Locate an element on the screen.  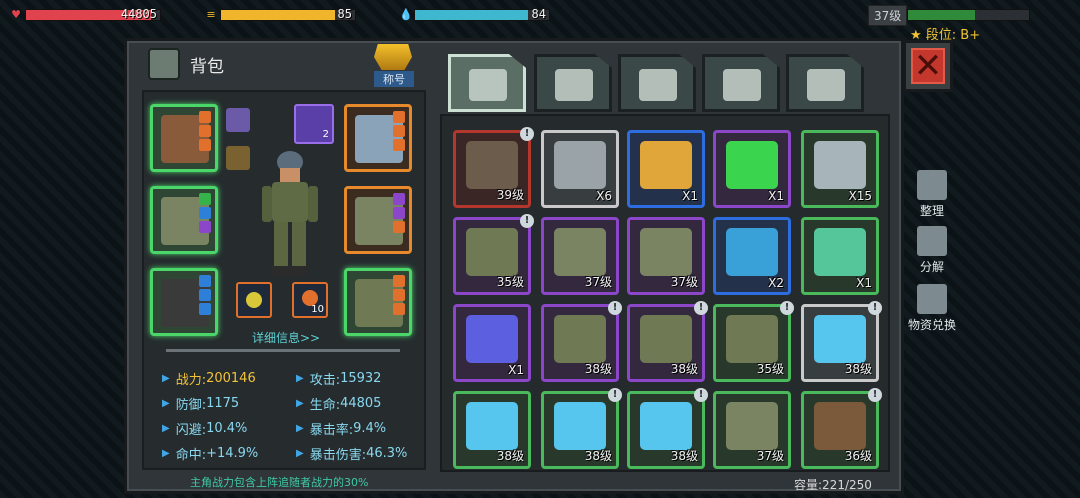
boots-slot is located at coordinates (184, 302).